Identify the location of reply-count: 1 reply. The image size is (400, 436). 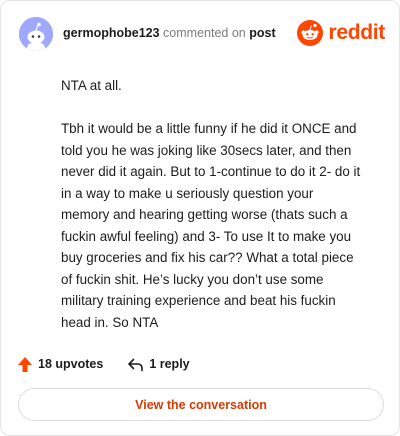
(169, 364).